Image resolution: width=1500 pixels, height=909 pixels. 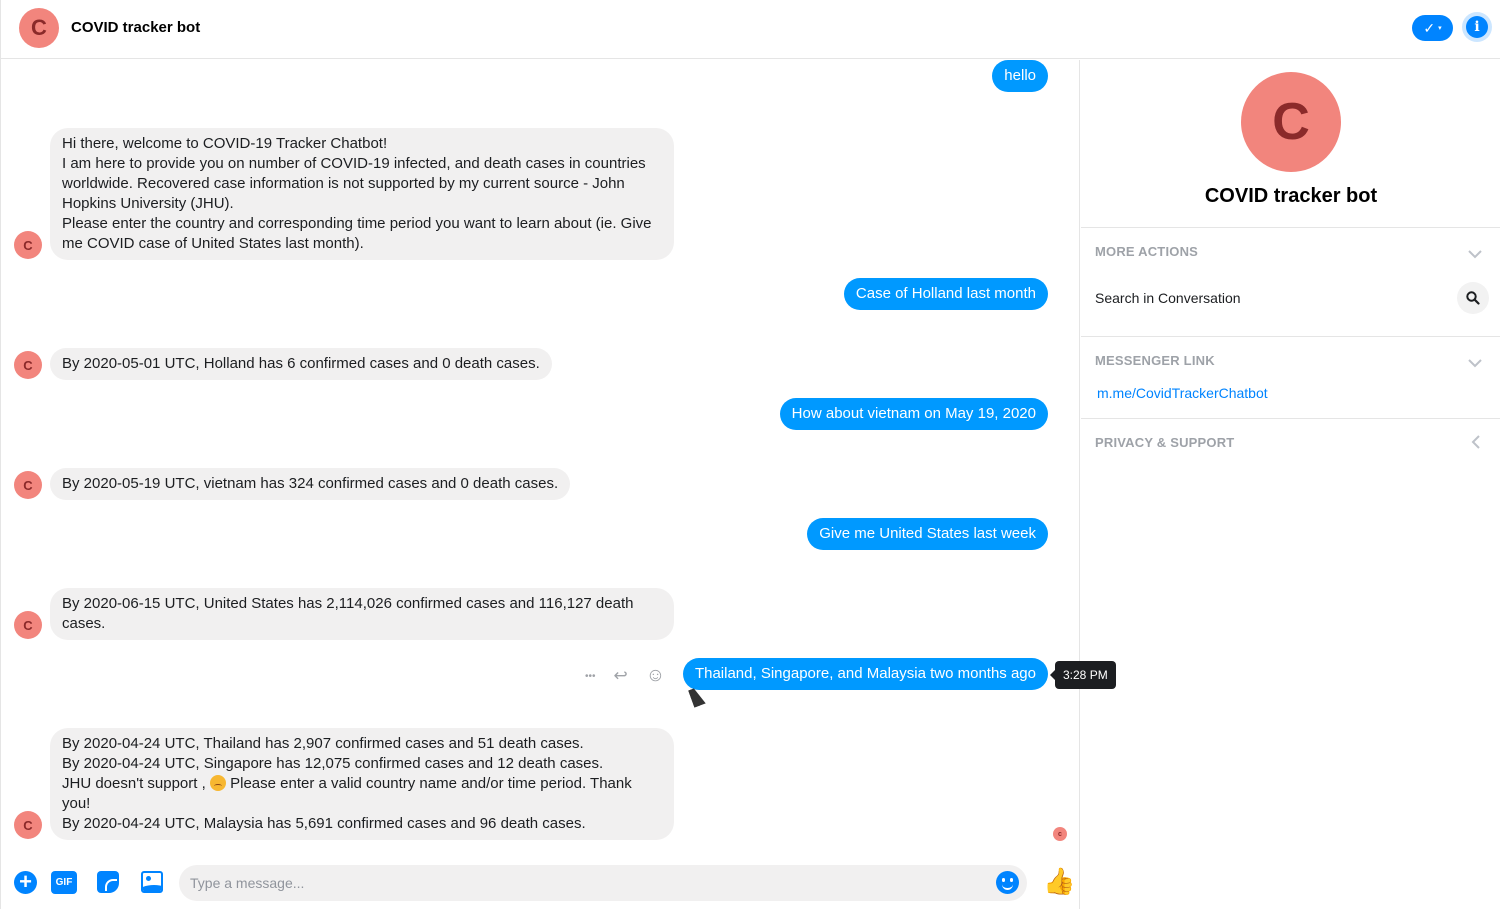 What do you see at coordinates (945, 294) in the screenshot?
I see `user-message: Case of Holland last month` at bounding box center [945, 294].